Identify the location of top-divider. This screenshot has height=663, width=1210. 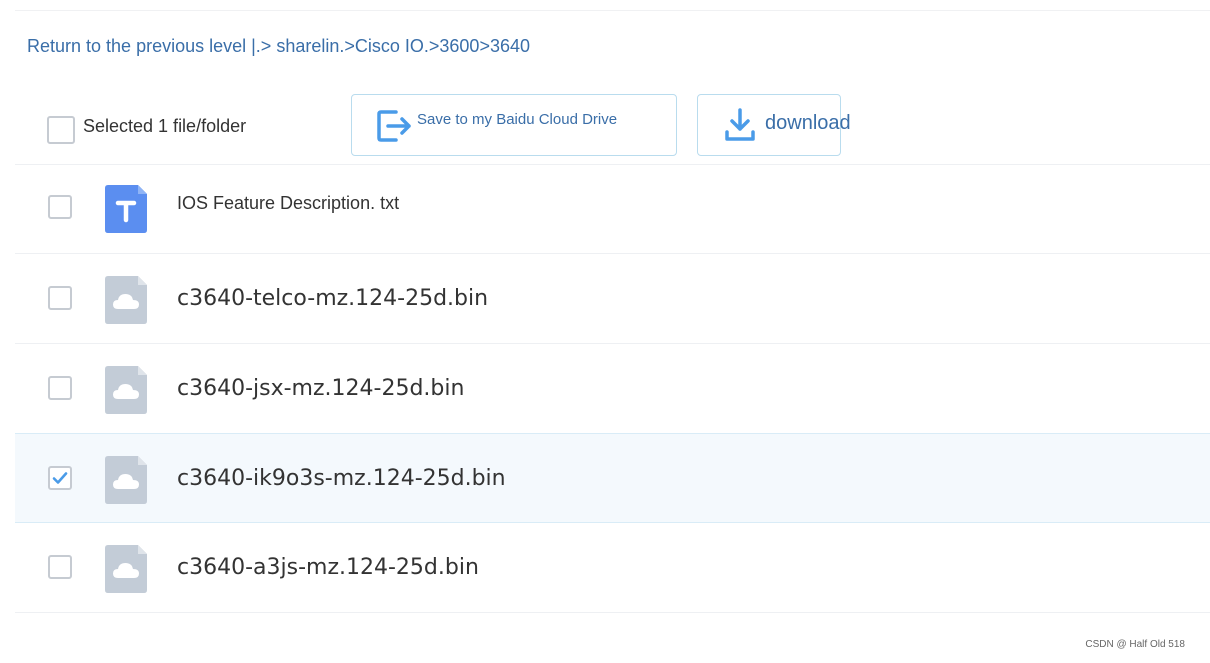
(612, 10).